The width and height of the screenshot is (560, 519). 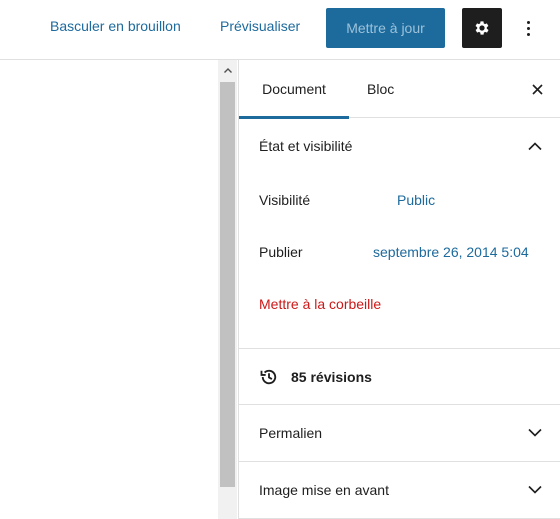 I want to click on tab-bloc: Bloc, so click(x=380, y=89).